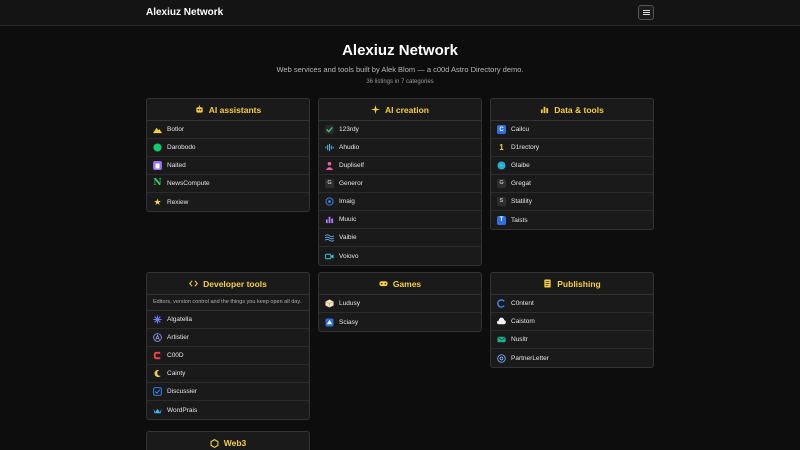 The height and width of the screenshot is (450, 800). I want to click on waves-icon, so click(329, 237).